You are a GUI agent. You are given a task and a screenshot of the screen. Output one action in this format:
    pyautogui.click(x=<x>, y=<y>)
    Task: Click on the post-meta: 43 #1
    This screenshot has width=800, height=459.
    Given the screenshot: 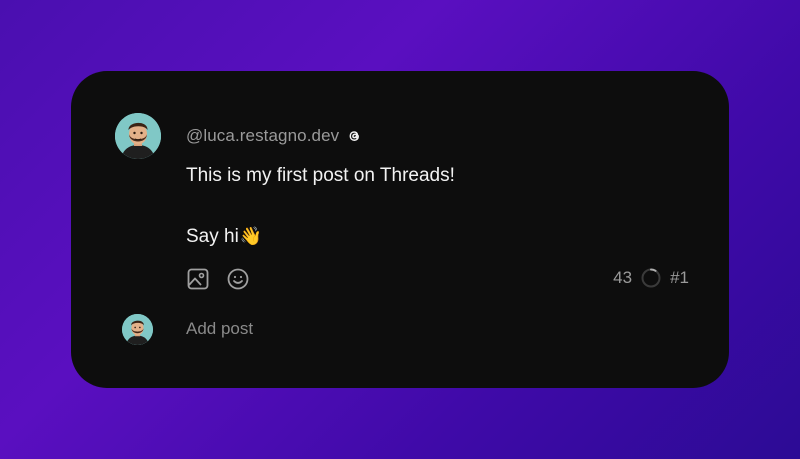 What is the action you would take?
    pyautogui.click(x=651, y=278)
    